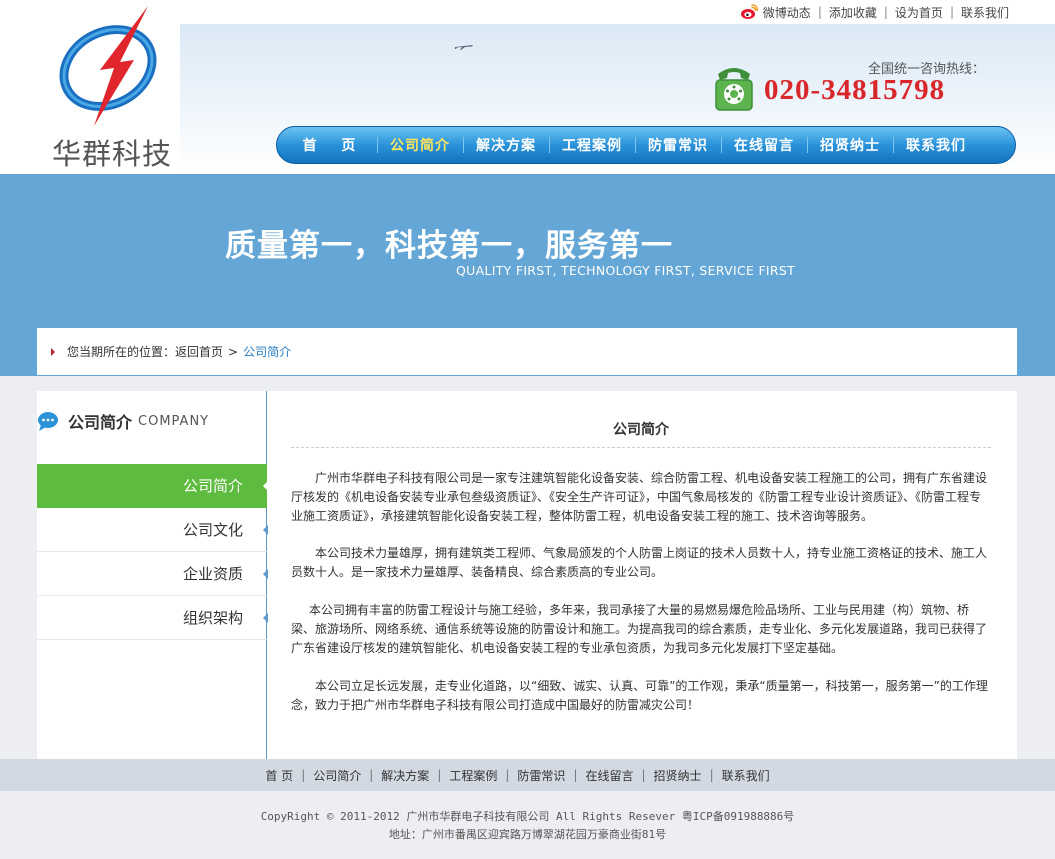  I want to click on active-indicator-icon, so click(265, 486).